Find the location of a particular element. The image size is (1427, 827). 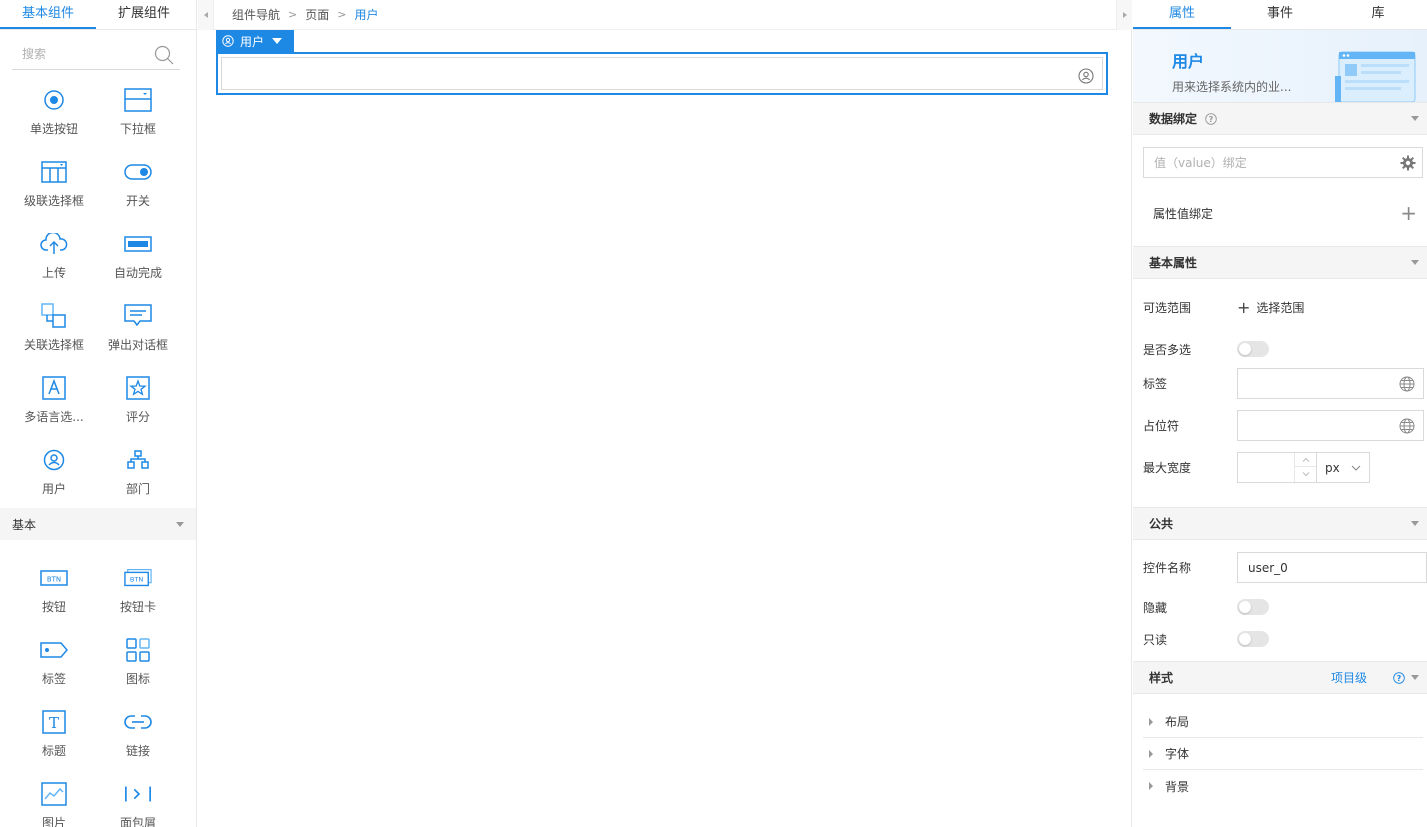

tab-properties: 属性 is located at coordinates (1182, 14).